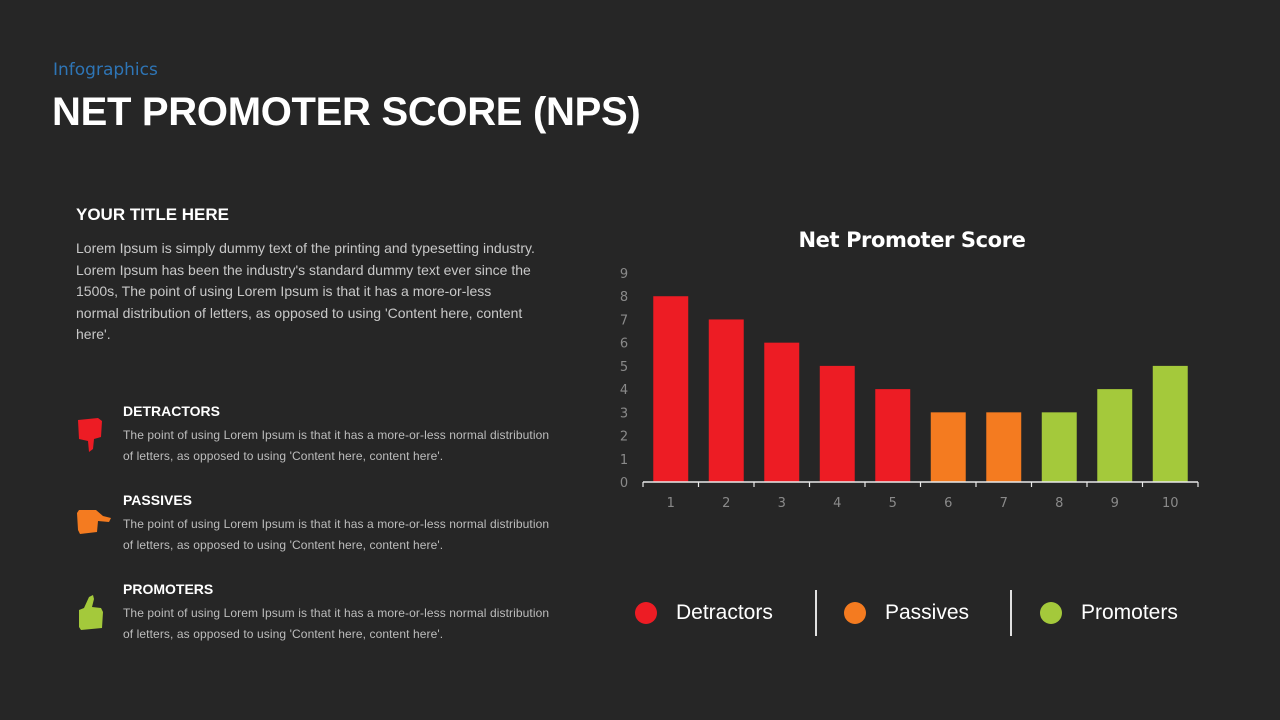  What do you see at coordinates (153, 214) in the screenshot?
I see `intro-title: YOUR TITLE HERE` at bounding box center [153, 214].